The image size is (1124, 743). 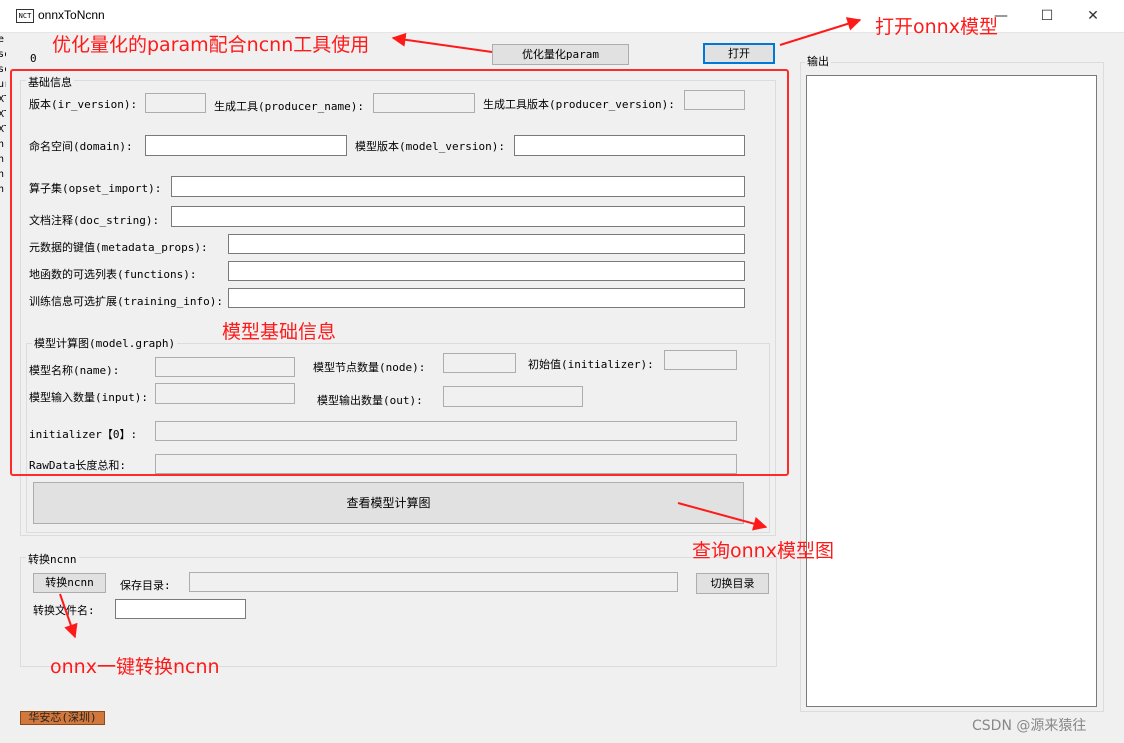 I want to click on open-arrow, so click(x=820, y=31).